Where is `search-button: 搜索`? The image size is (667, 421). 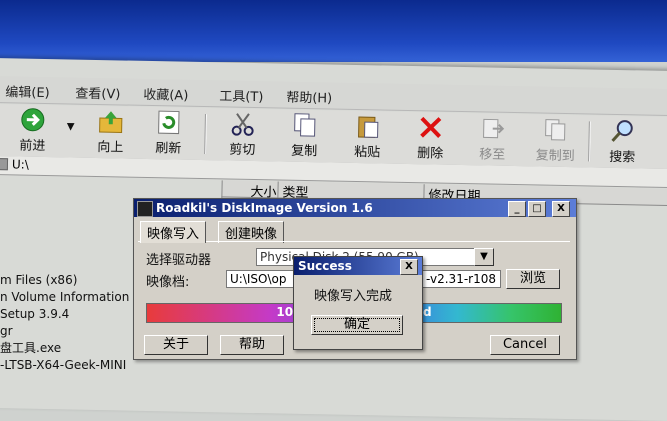
search-button: 搜索 is located at coordinates (622, 142).